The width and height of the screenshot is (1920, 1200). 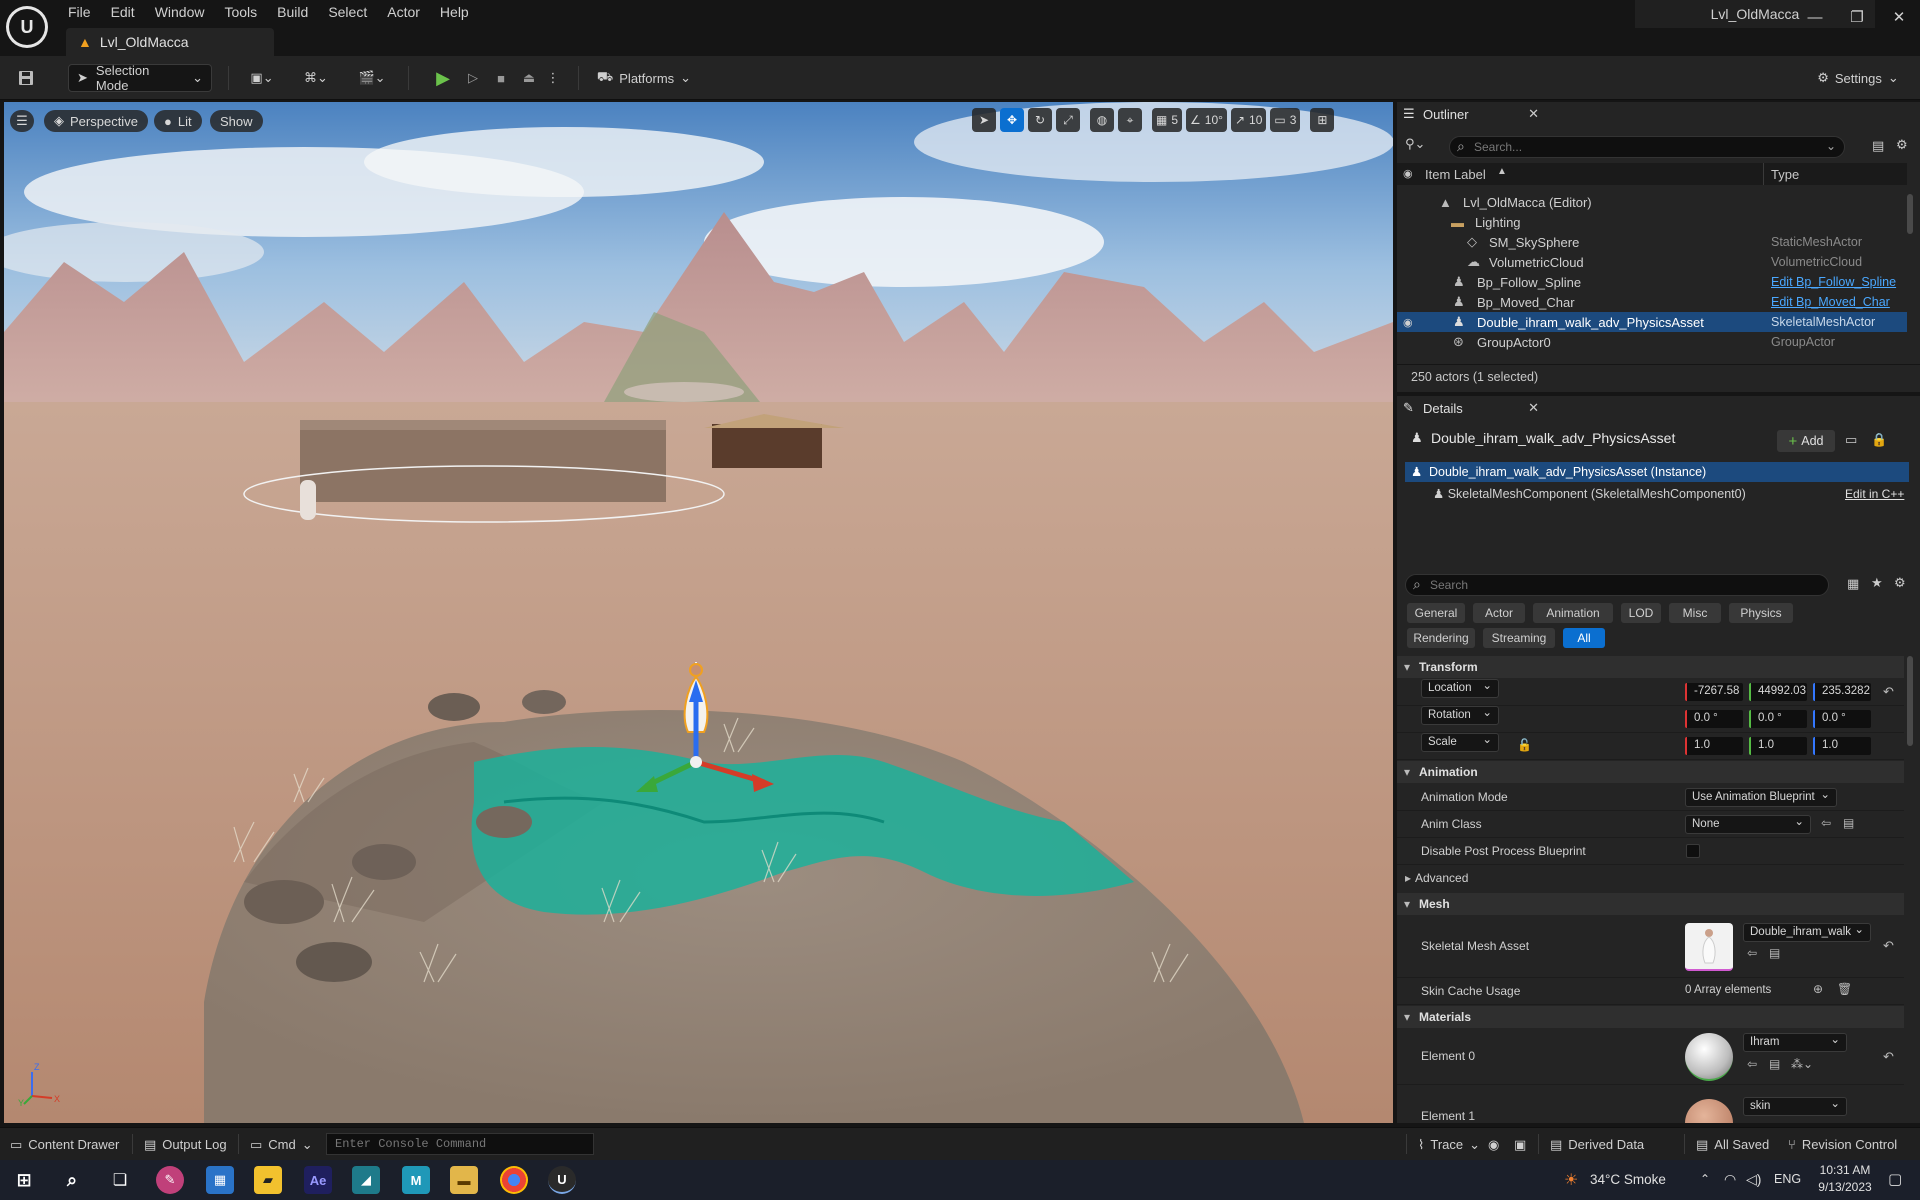 I want to click on materials-section-header: Materials, so click(x=1650, y=1017).